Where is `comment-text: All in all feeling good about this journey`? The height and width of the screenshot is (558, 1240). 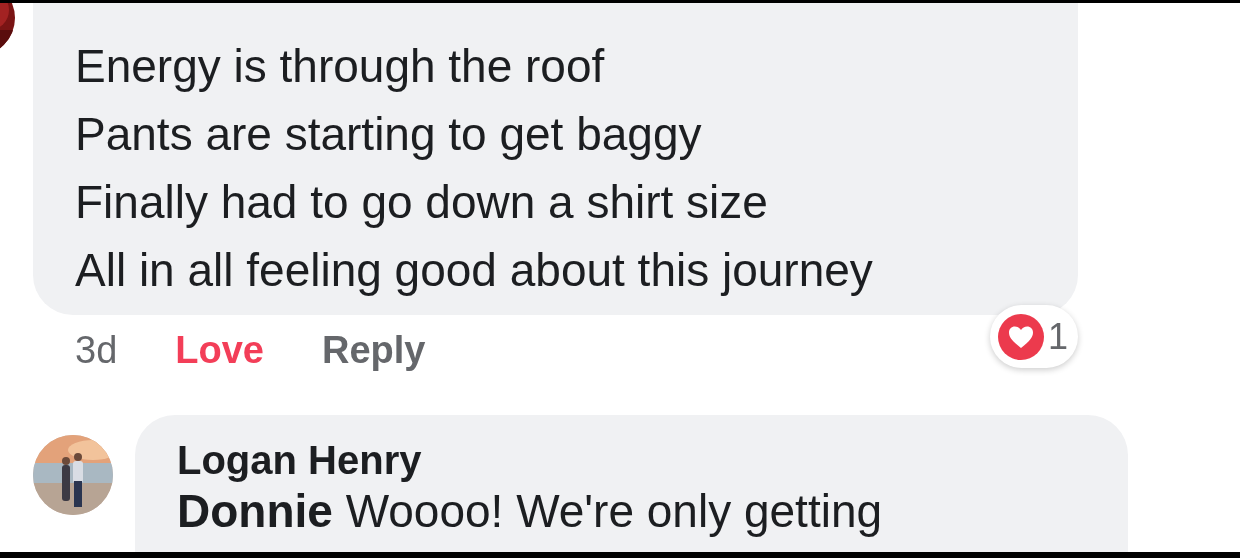 comment-text: All in all feeling good about this journey is located at coordinates (474, 270).